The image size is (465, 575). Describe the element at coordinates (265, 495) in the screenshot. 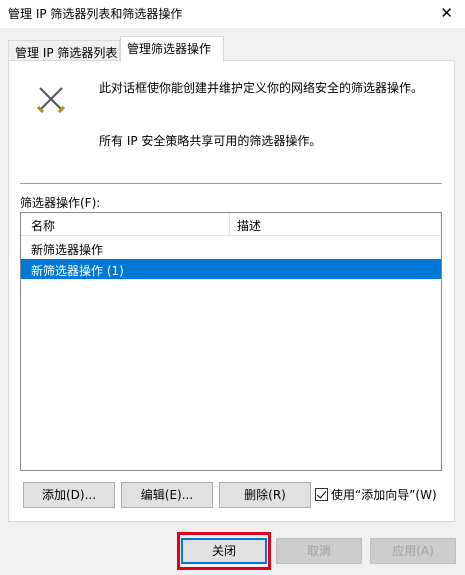

I see `remove-button: 删除(R)` at that location.